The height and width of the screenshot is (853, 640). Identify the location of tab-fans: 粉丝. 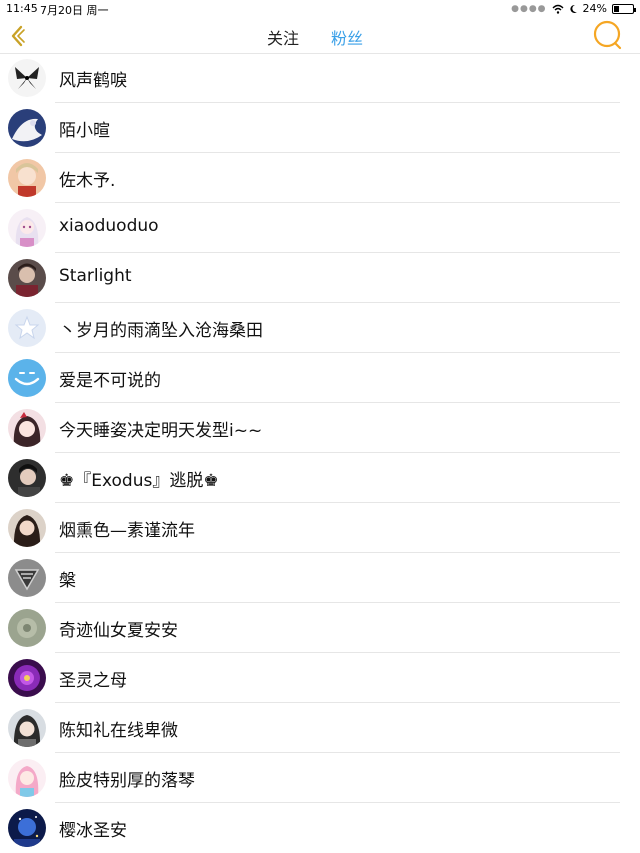
(347, 37).